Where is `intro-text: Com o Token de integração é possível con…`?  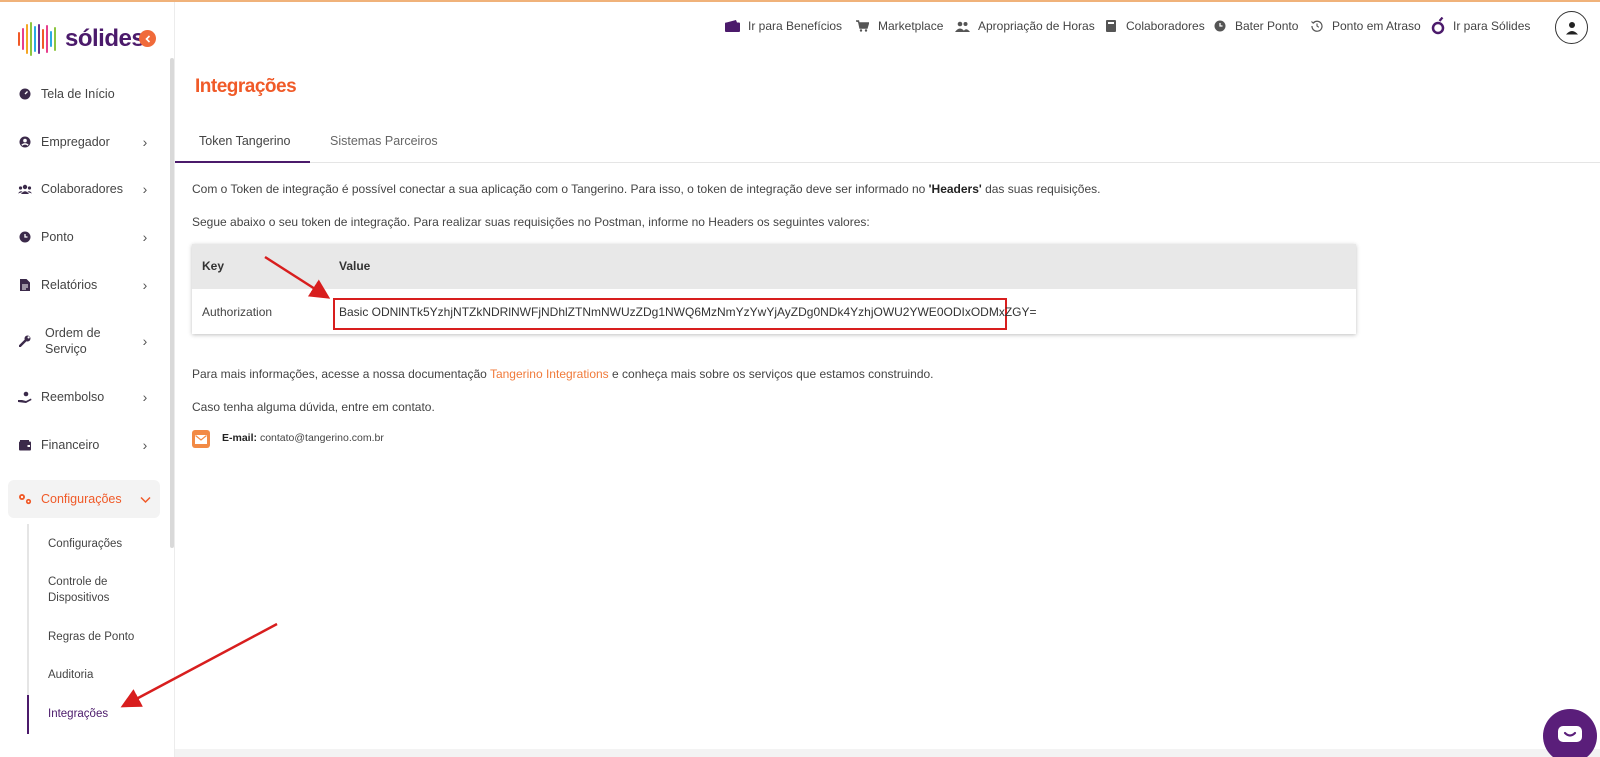 intro-text: Com o Token de integração é possível con… is located at coordinates (646, 189).